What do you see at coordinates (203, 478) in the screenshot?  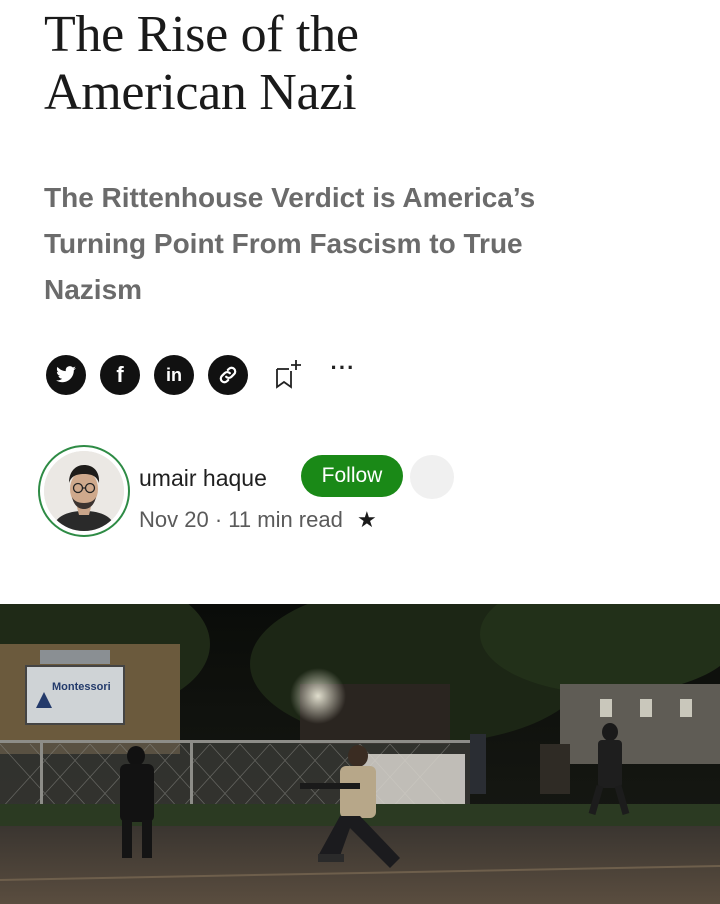 I see `author-name: umair haque` at bounding box center [203, 478].